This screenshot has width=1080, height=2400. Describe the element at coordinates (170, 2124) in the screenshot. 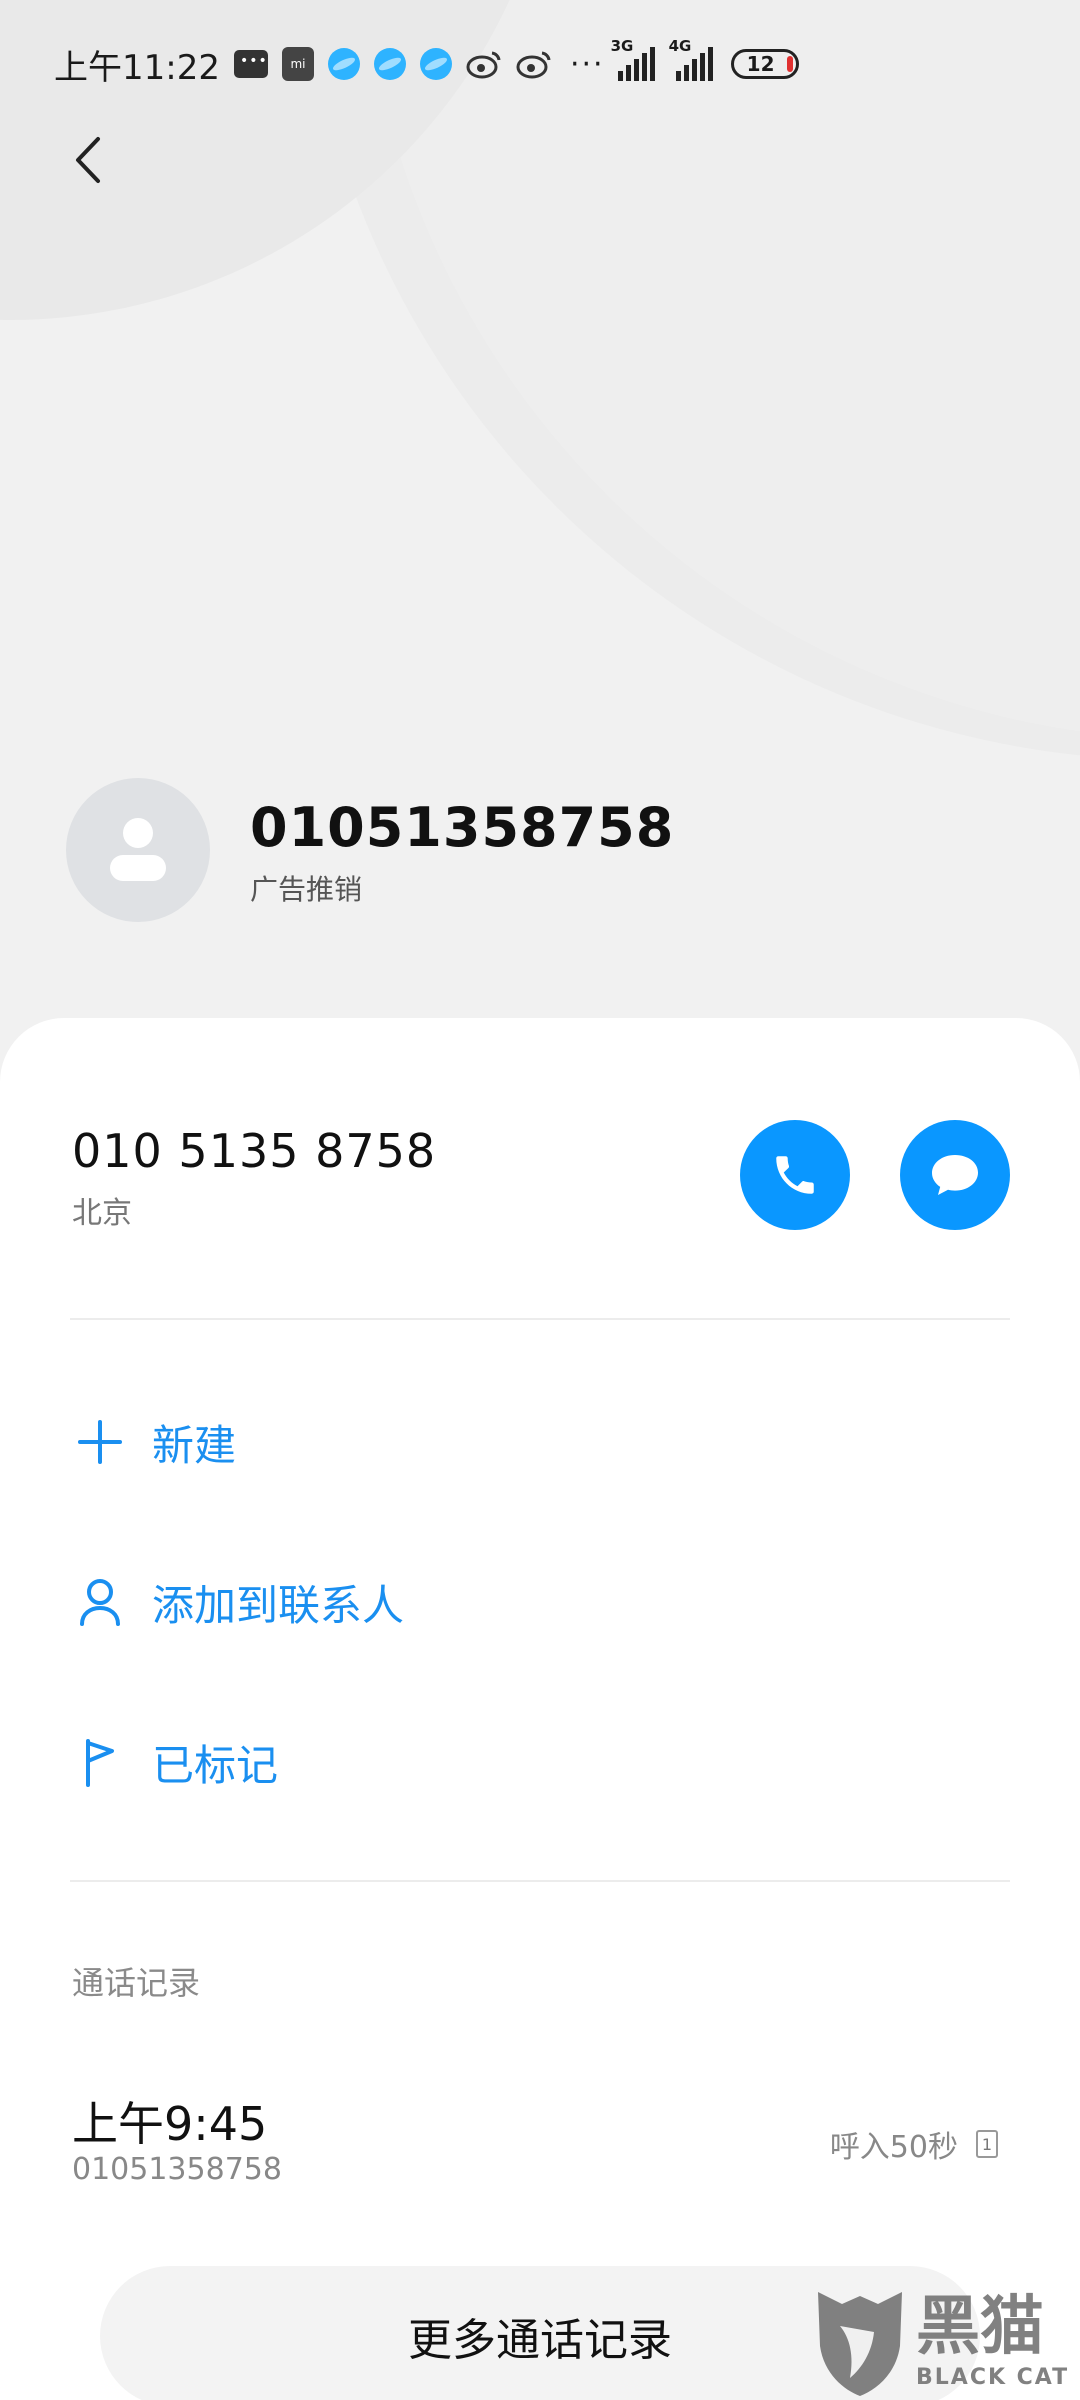

I see `call-log-time: 上午9:45` at that location.